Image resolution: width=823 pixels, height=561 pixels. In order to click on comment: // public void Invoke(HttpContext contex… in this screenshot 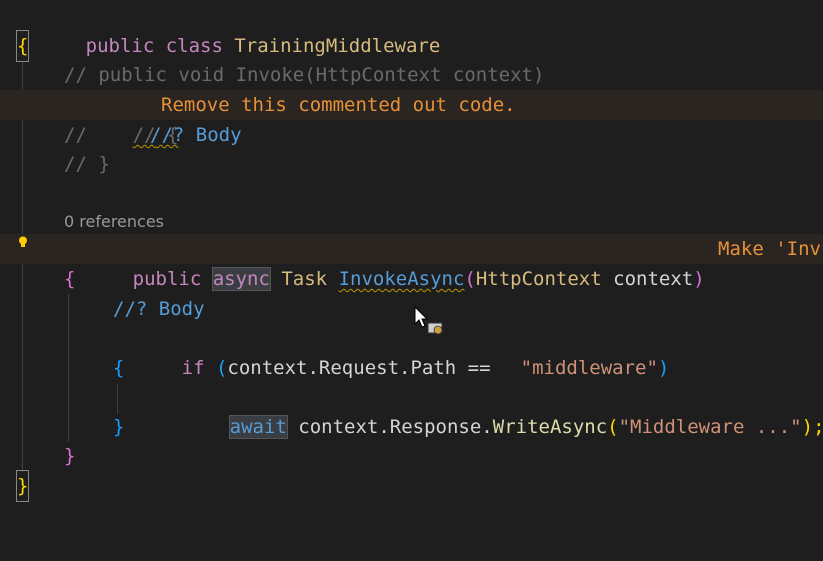, I will do `click(304, 75)`.